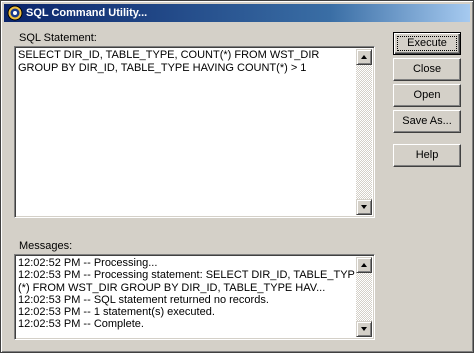 The image size is (474, 353). What do you see at coordinates (427, 155) in the screenshot?
I see `help-button: Help` at bounding box center [427, 155].